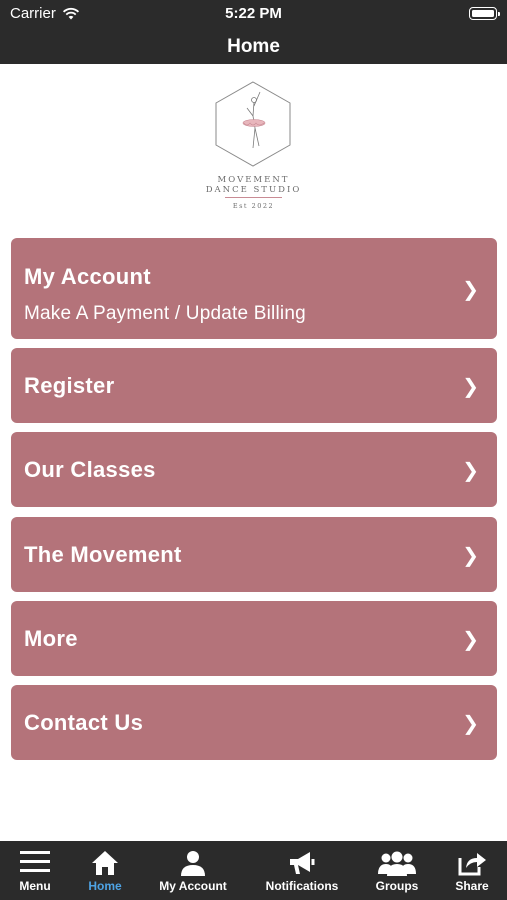 The width and height of the screenshot is (507, 900). Describe the element at coordinates (193, 886) in the screenshot. I see `tab-label: My Account` at that location.